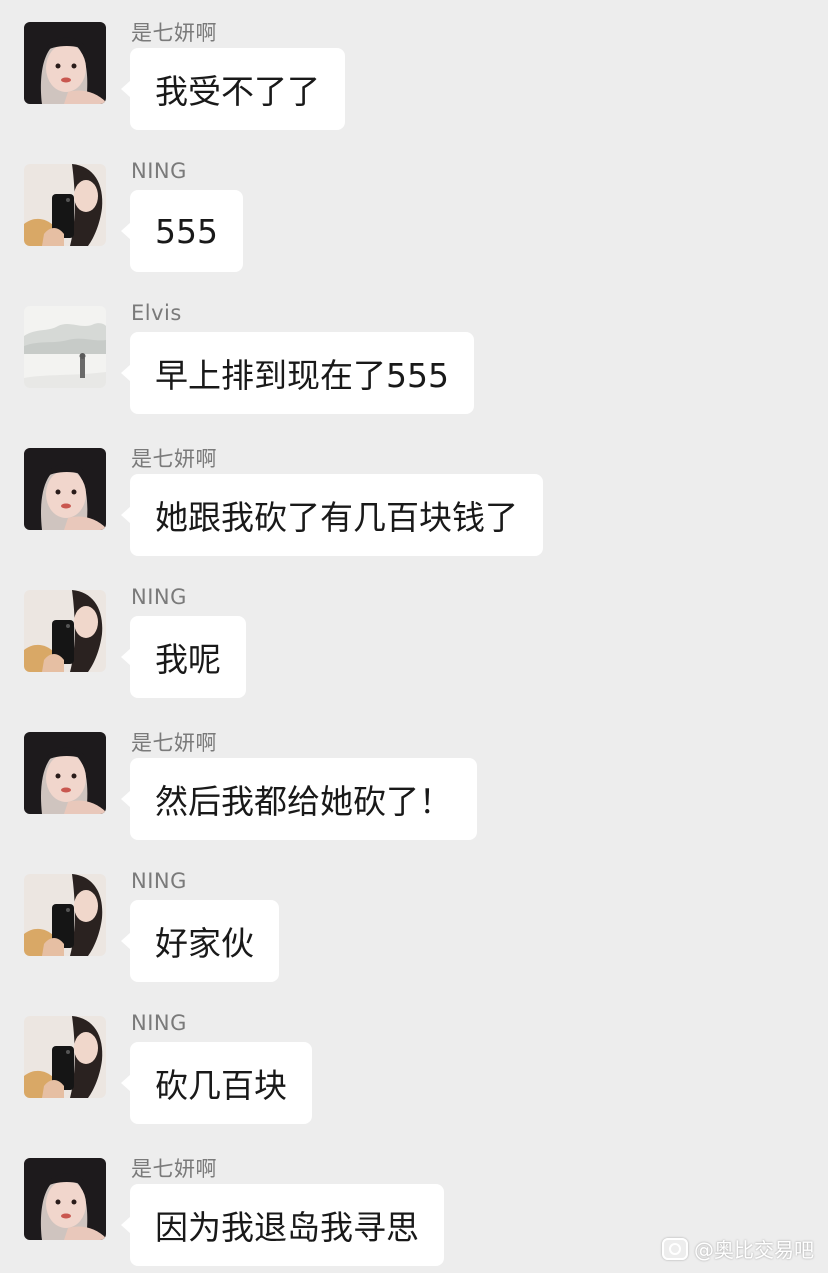  What do you see at coordinates (183, 657) in the screenshot?
I see `message-bubble: 我呢` at bounding box center [183, 657].